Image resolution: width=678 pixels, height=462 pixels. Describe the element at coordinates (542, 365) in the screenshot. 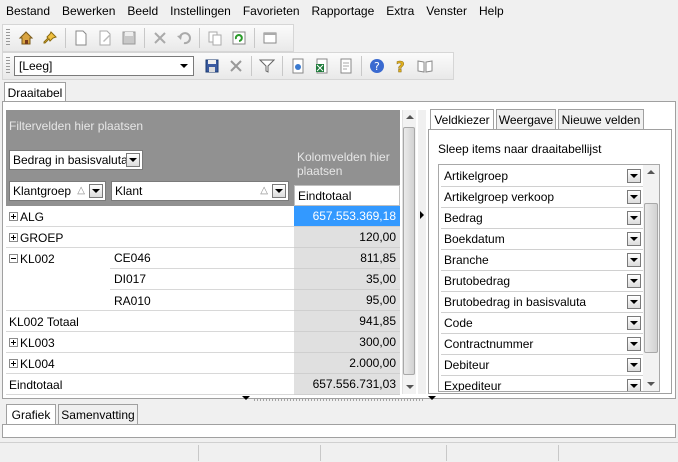

I see `list-item: Debiteur` at that location.